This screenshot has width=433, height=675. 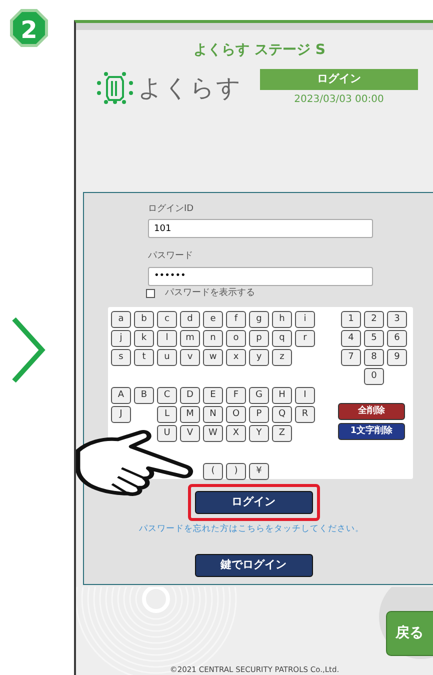 I want to click on key-button: ), so click(x=236, y=471).